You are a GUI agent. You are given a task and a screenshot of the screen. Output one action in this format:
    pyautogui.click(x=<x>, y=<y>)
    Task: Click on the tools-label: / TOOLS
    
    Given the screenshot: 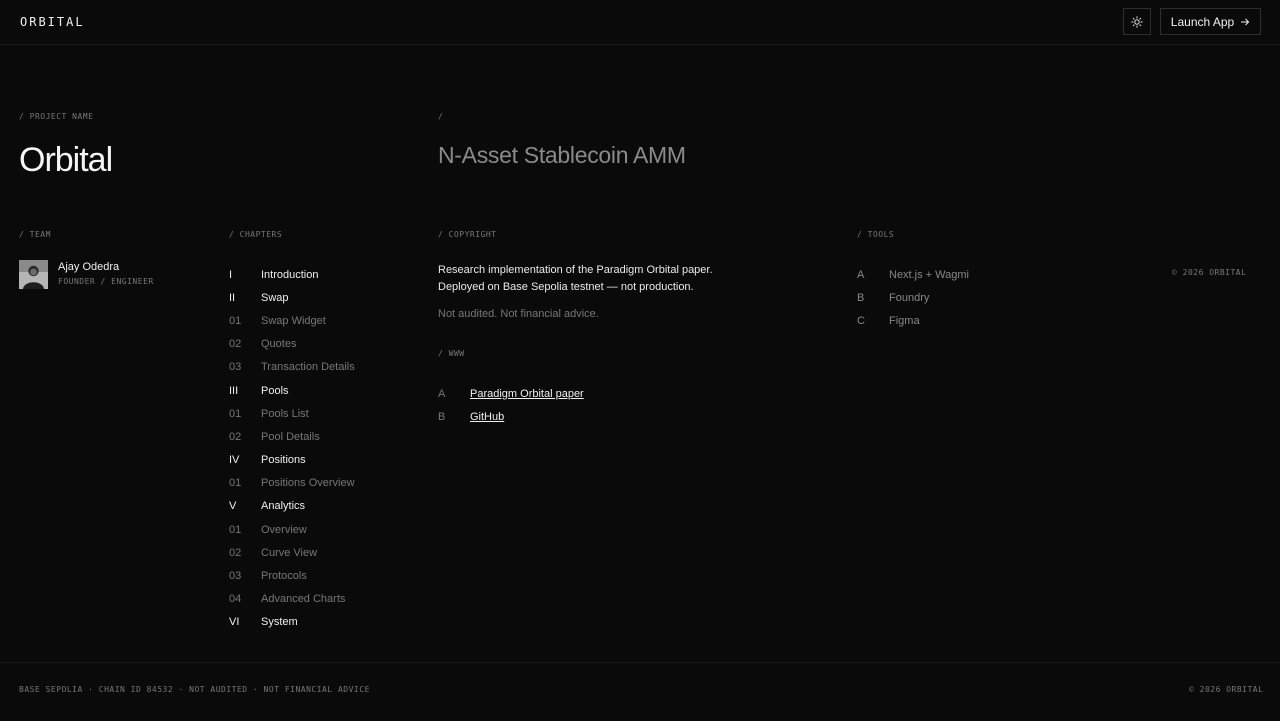 What is the action you would take?
    pyautogui.click(x=876, y=234)
    